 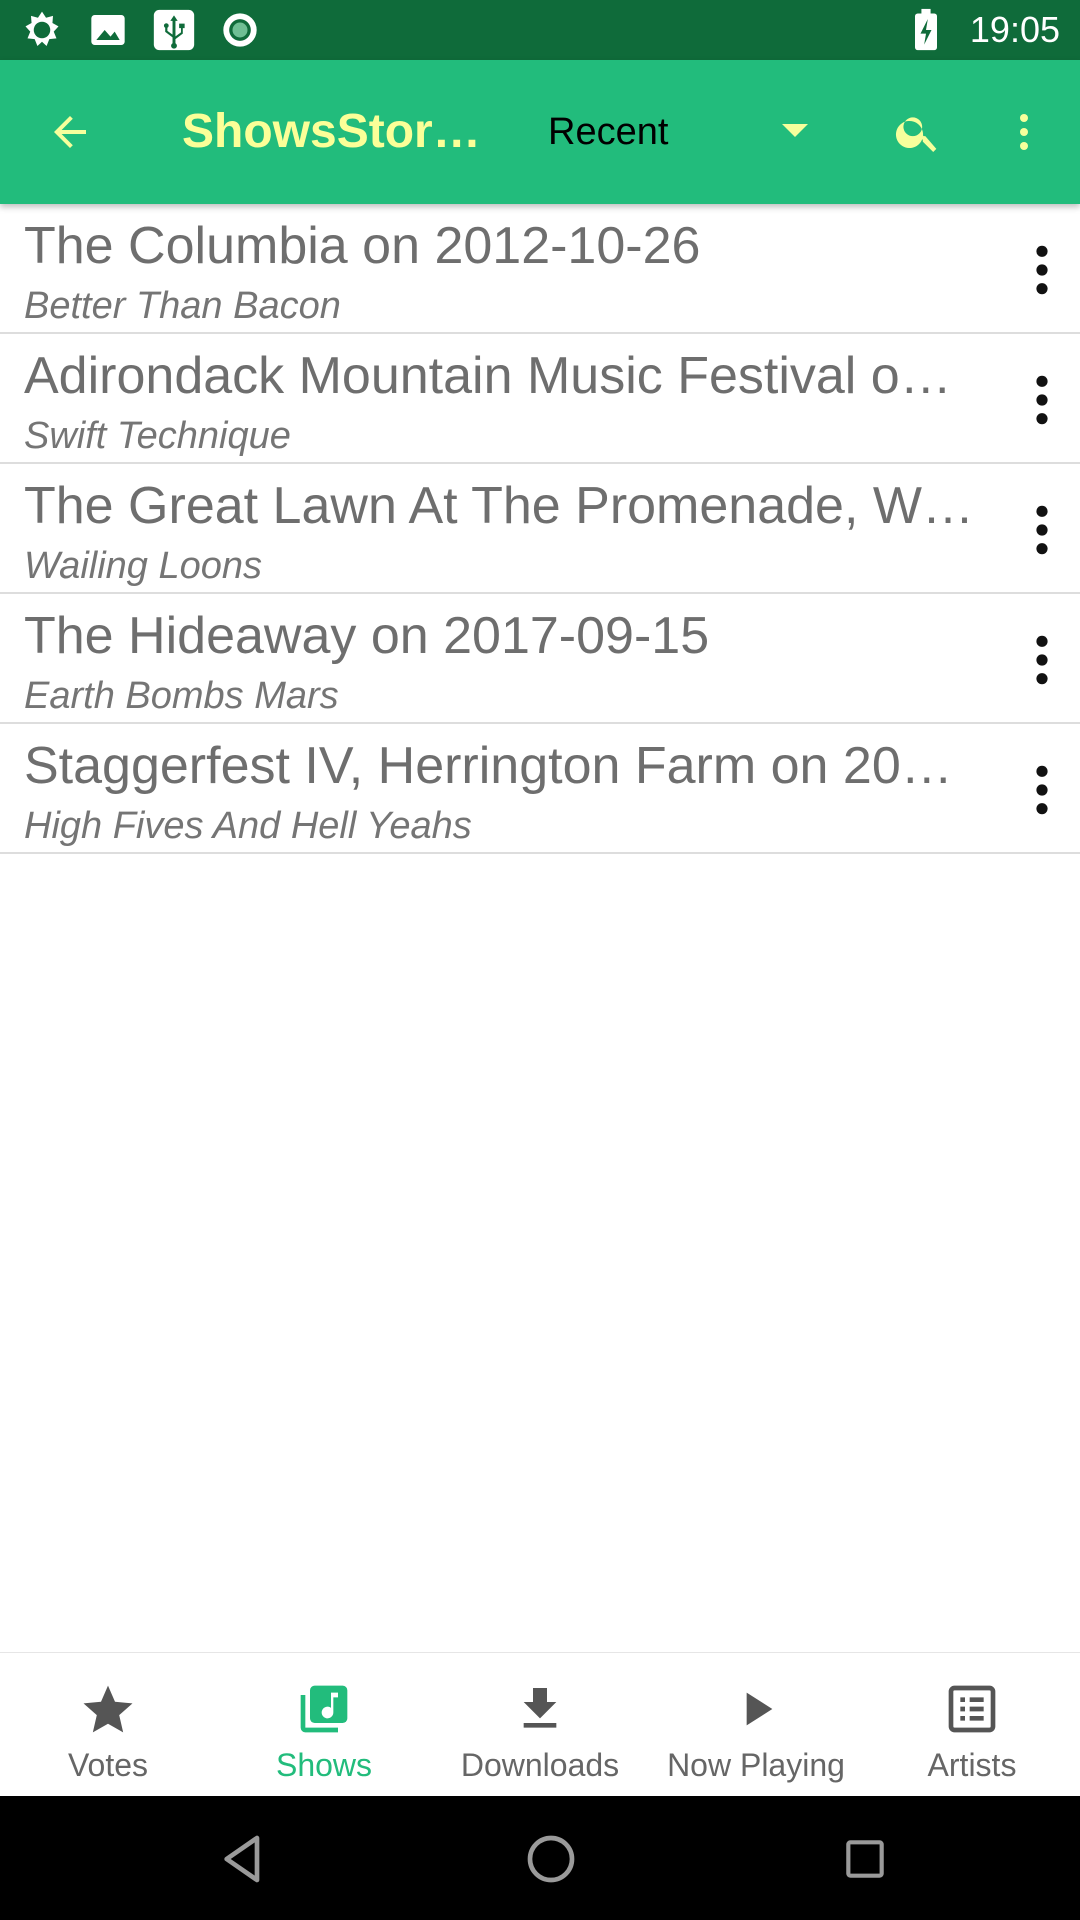 What do you see at coordinates (756, 1765) in the screenshot?
I see `nav-label: Now Playing` at bounding box center [756, 1765].